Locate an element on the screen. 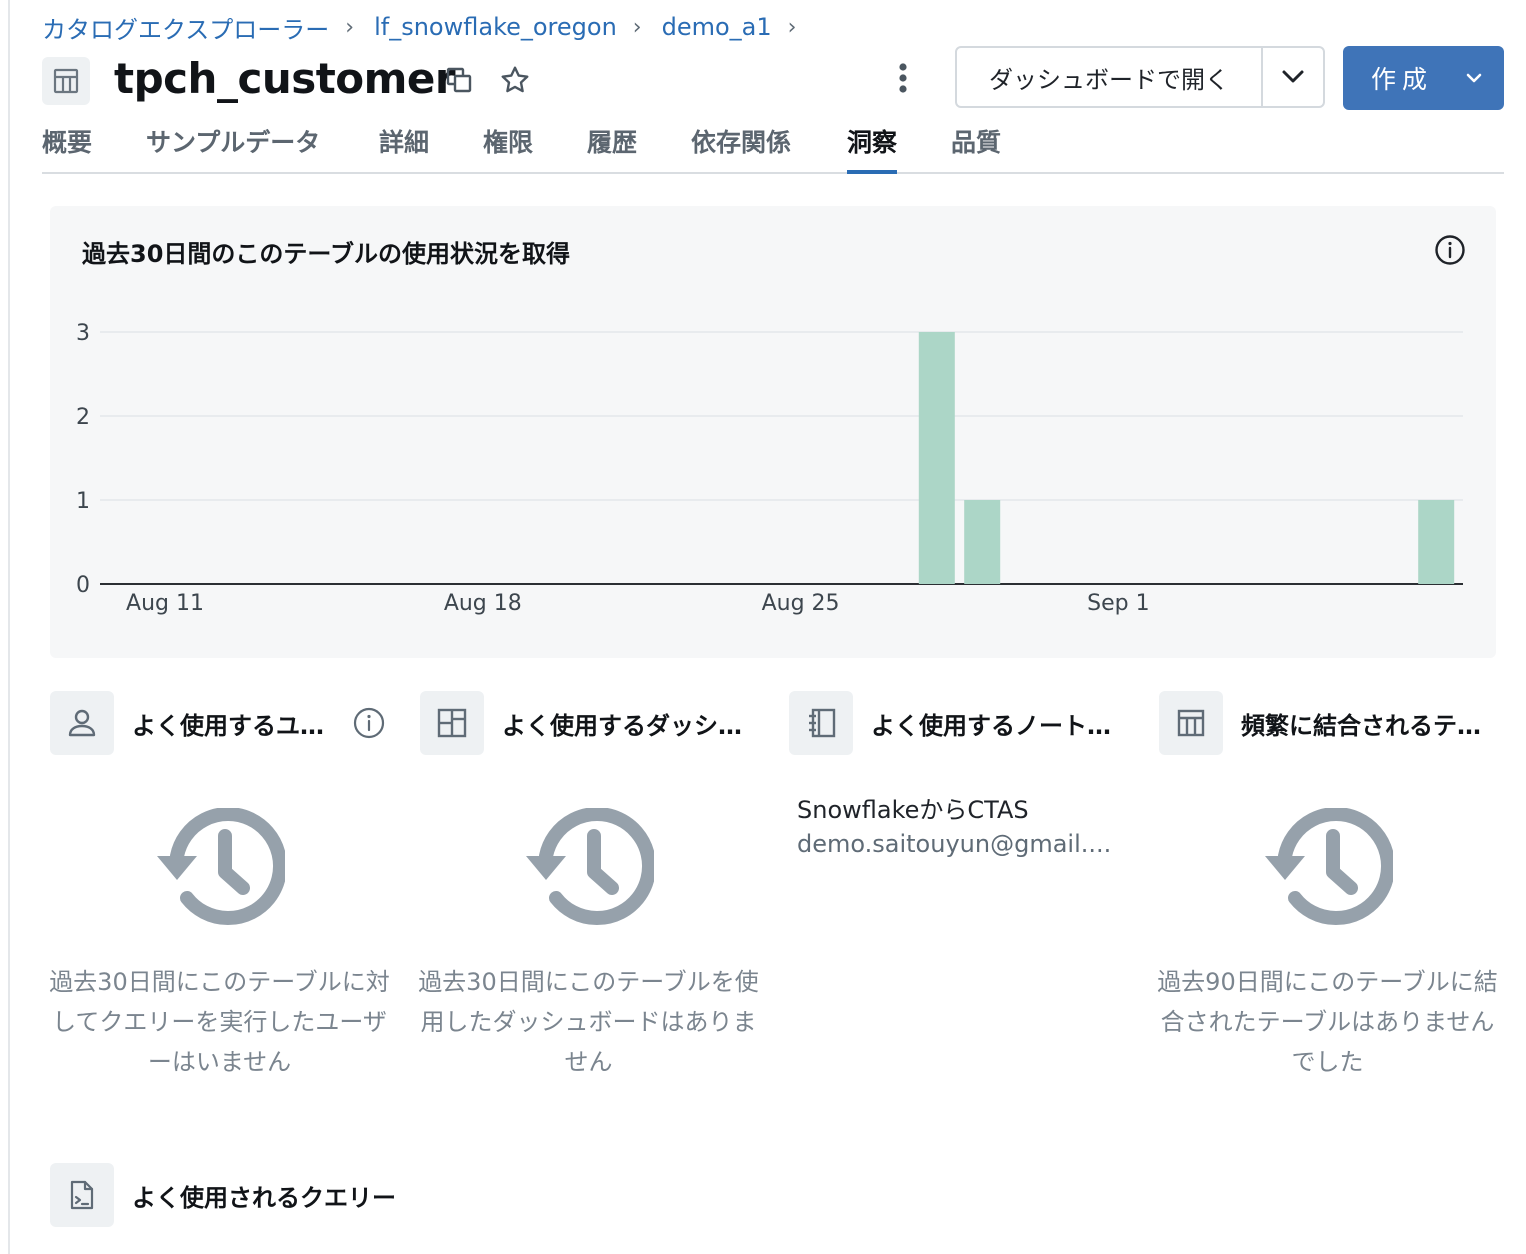 The width and height of the screenshot is (1526, 1254). y-tick-label: 2 is located at coordinates (83, 417).